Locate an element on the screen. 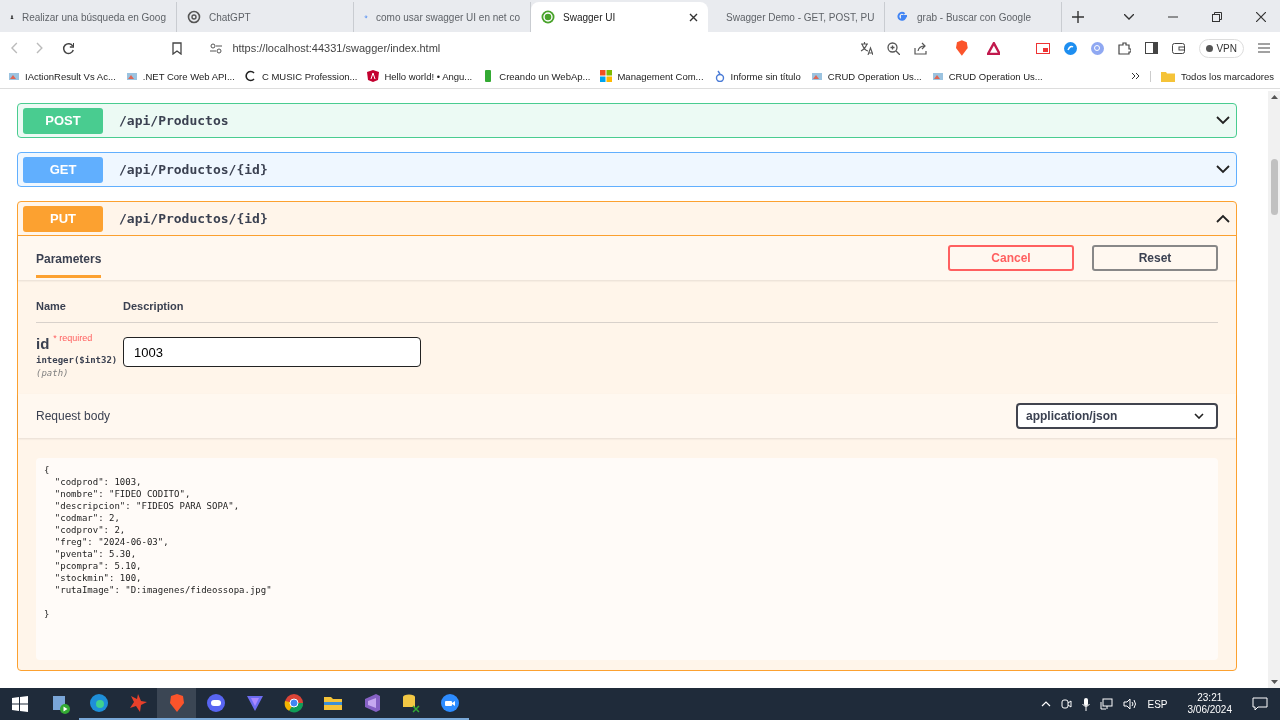  four-squares-icon is located at coordinates (606, 76).